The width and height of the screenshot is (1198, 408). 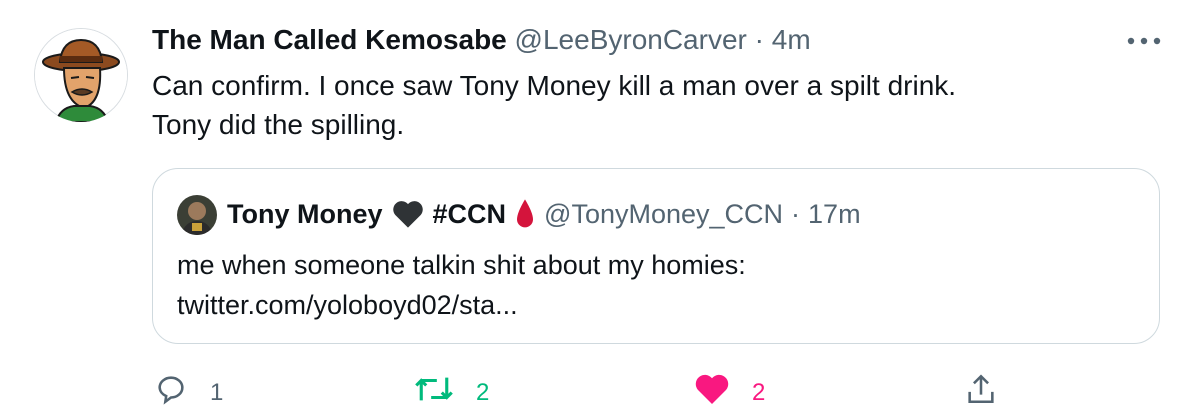 What do you see at coordinates (791, 39) in the screenshot?
I see `tweet-time: 4m` at bounding box center [791, 39].